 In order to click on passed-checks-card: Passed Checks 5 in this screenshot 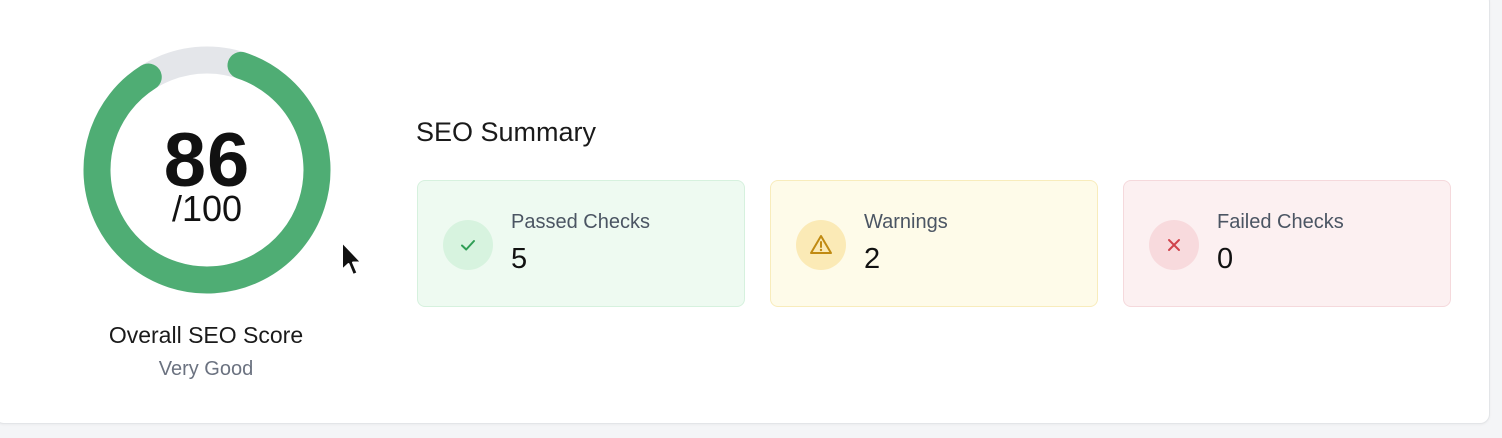, I will do `click(581, 243)`.